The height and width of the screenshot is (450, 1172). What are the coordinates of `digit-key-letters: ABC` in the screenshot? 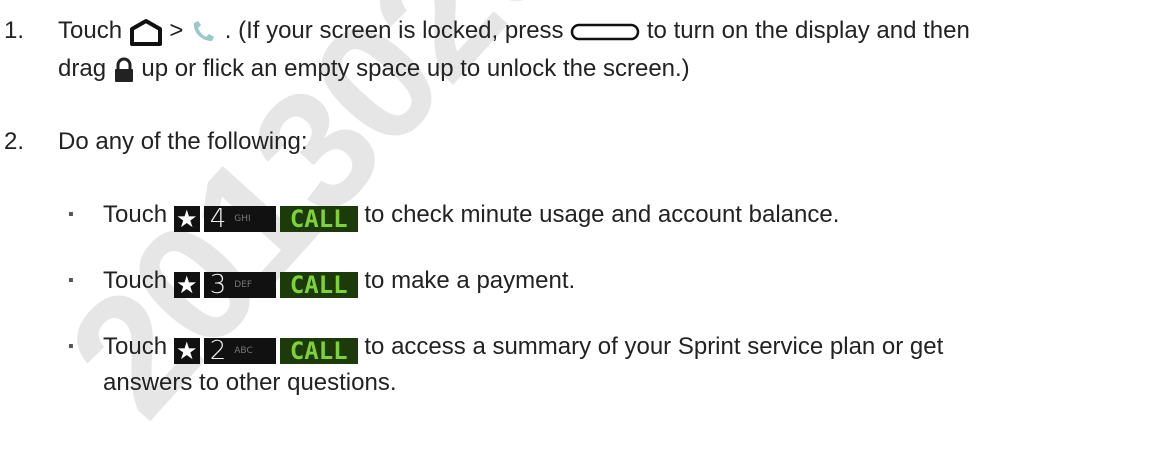 It's located at (243, 351).